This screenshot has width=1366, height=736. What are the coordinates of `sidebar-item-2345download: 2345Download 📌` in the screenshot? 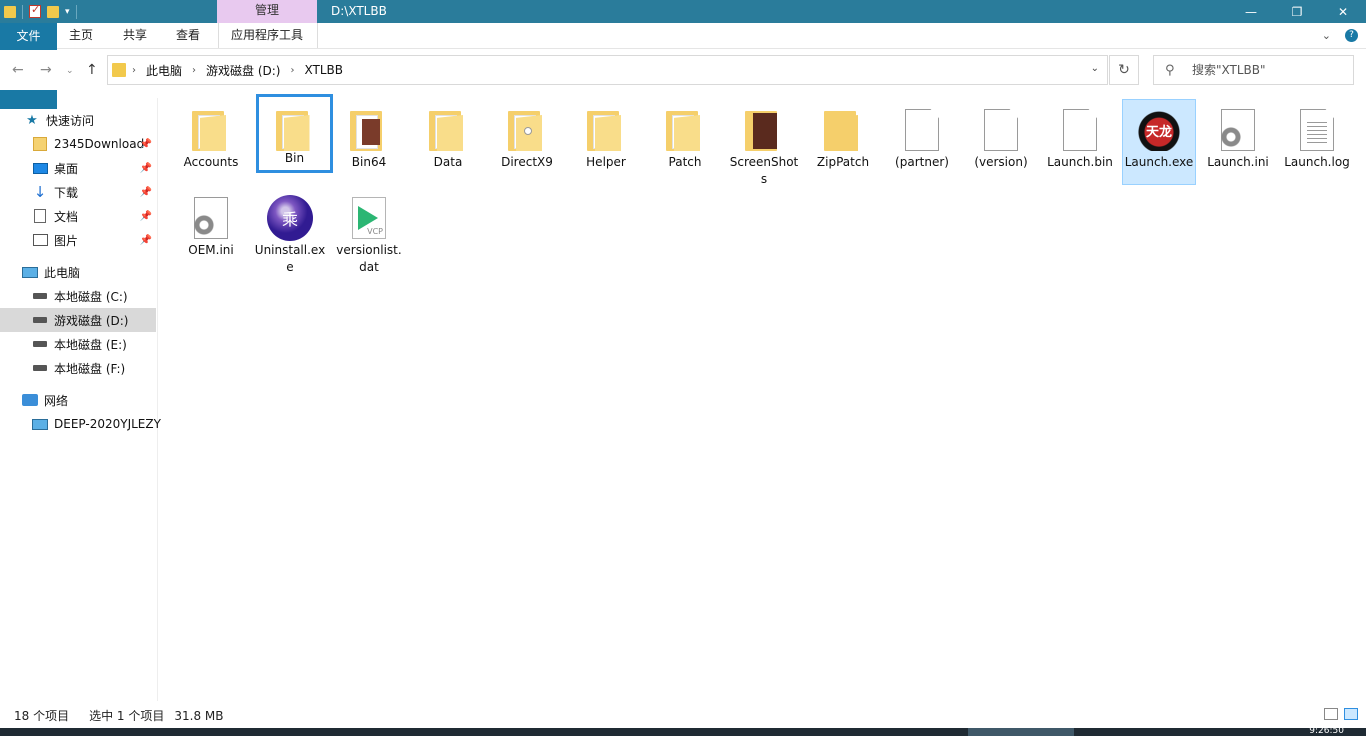 It's located at (78, 144).